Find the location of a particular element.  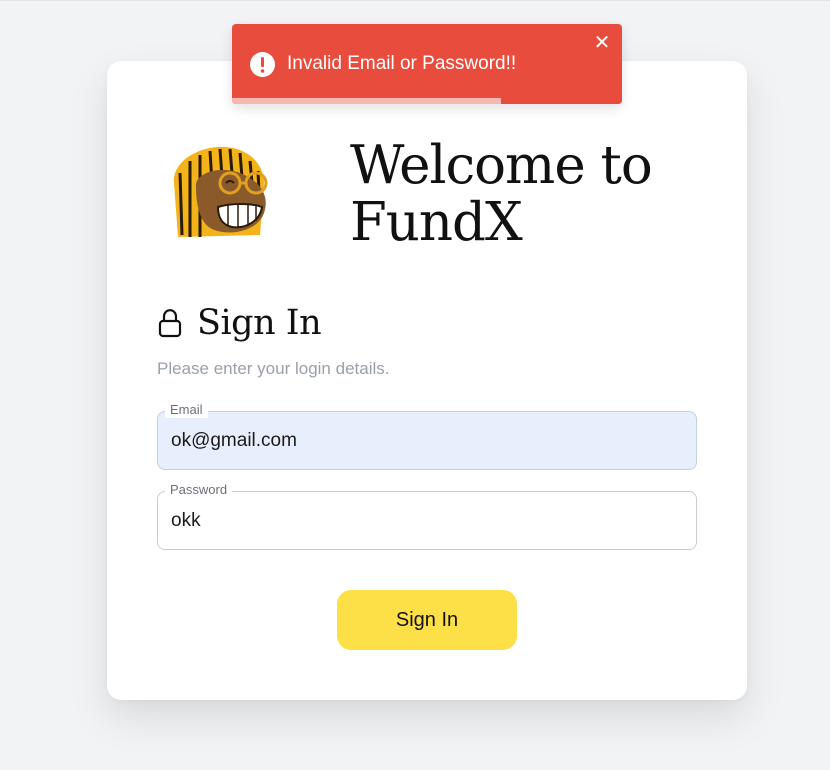

close-icon: ✕ is located at coordinates (602, 43).